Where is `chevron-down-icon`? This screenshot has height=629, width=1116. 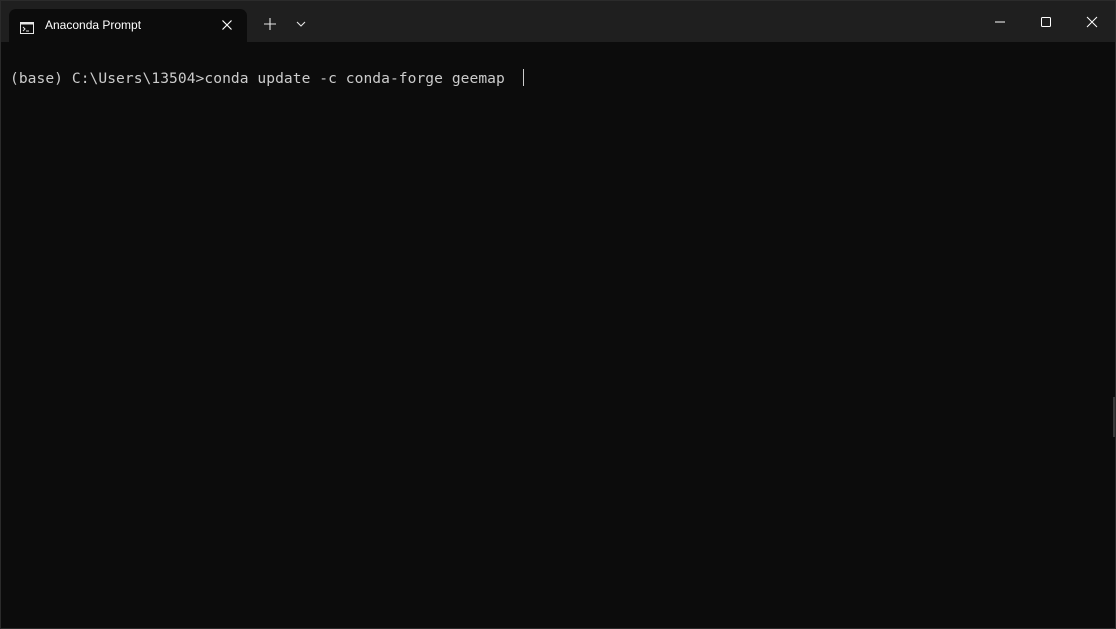
chevron-down-icon is located at coordinates (301, 24).